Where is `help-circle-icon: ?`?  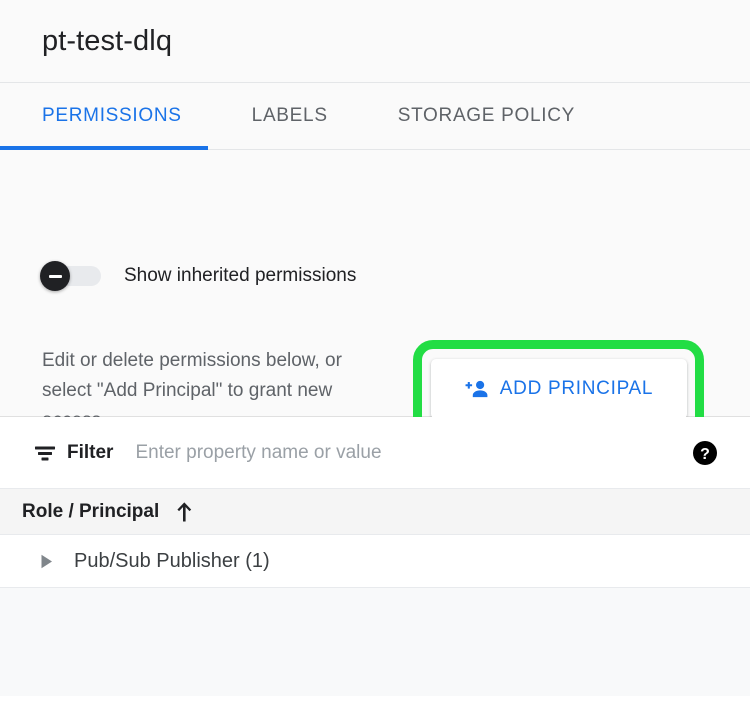 help-circle-icon: ? is located at coordinates (699, 453).